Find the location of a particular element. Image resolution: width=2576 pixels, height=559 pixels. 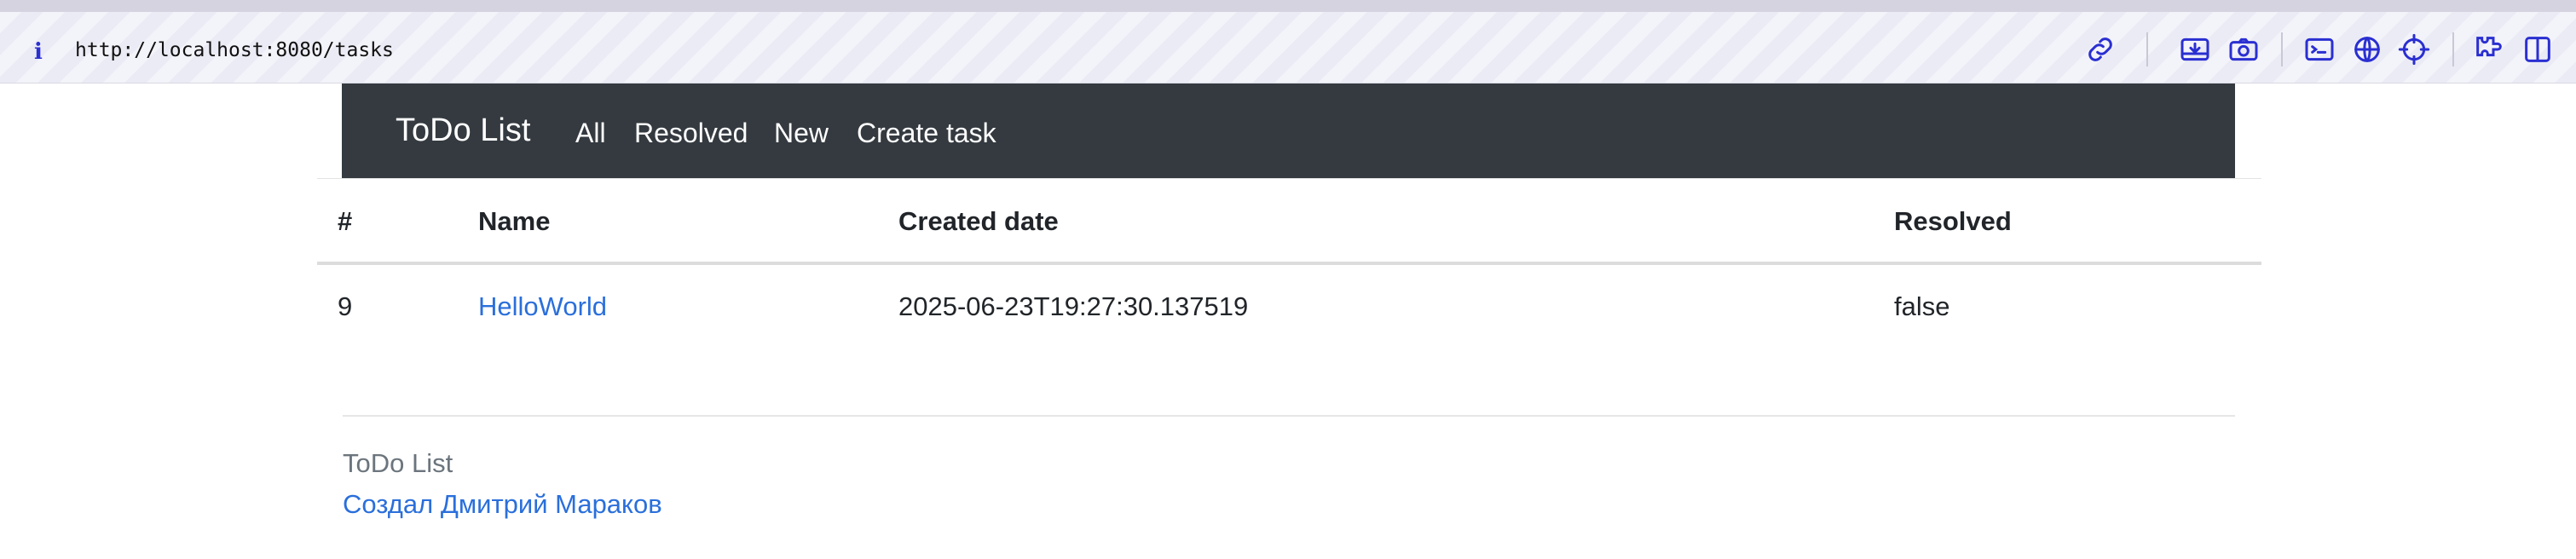

column-header-created-date: Created date is located at coordinates (978, 221).